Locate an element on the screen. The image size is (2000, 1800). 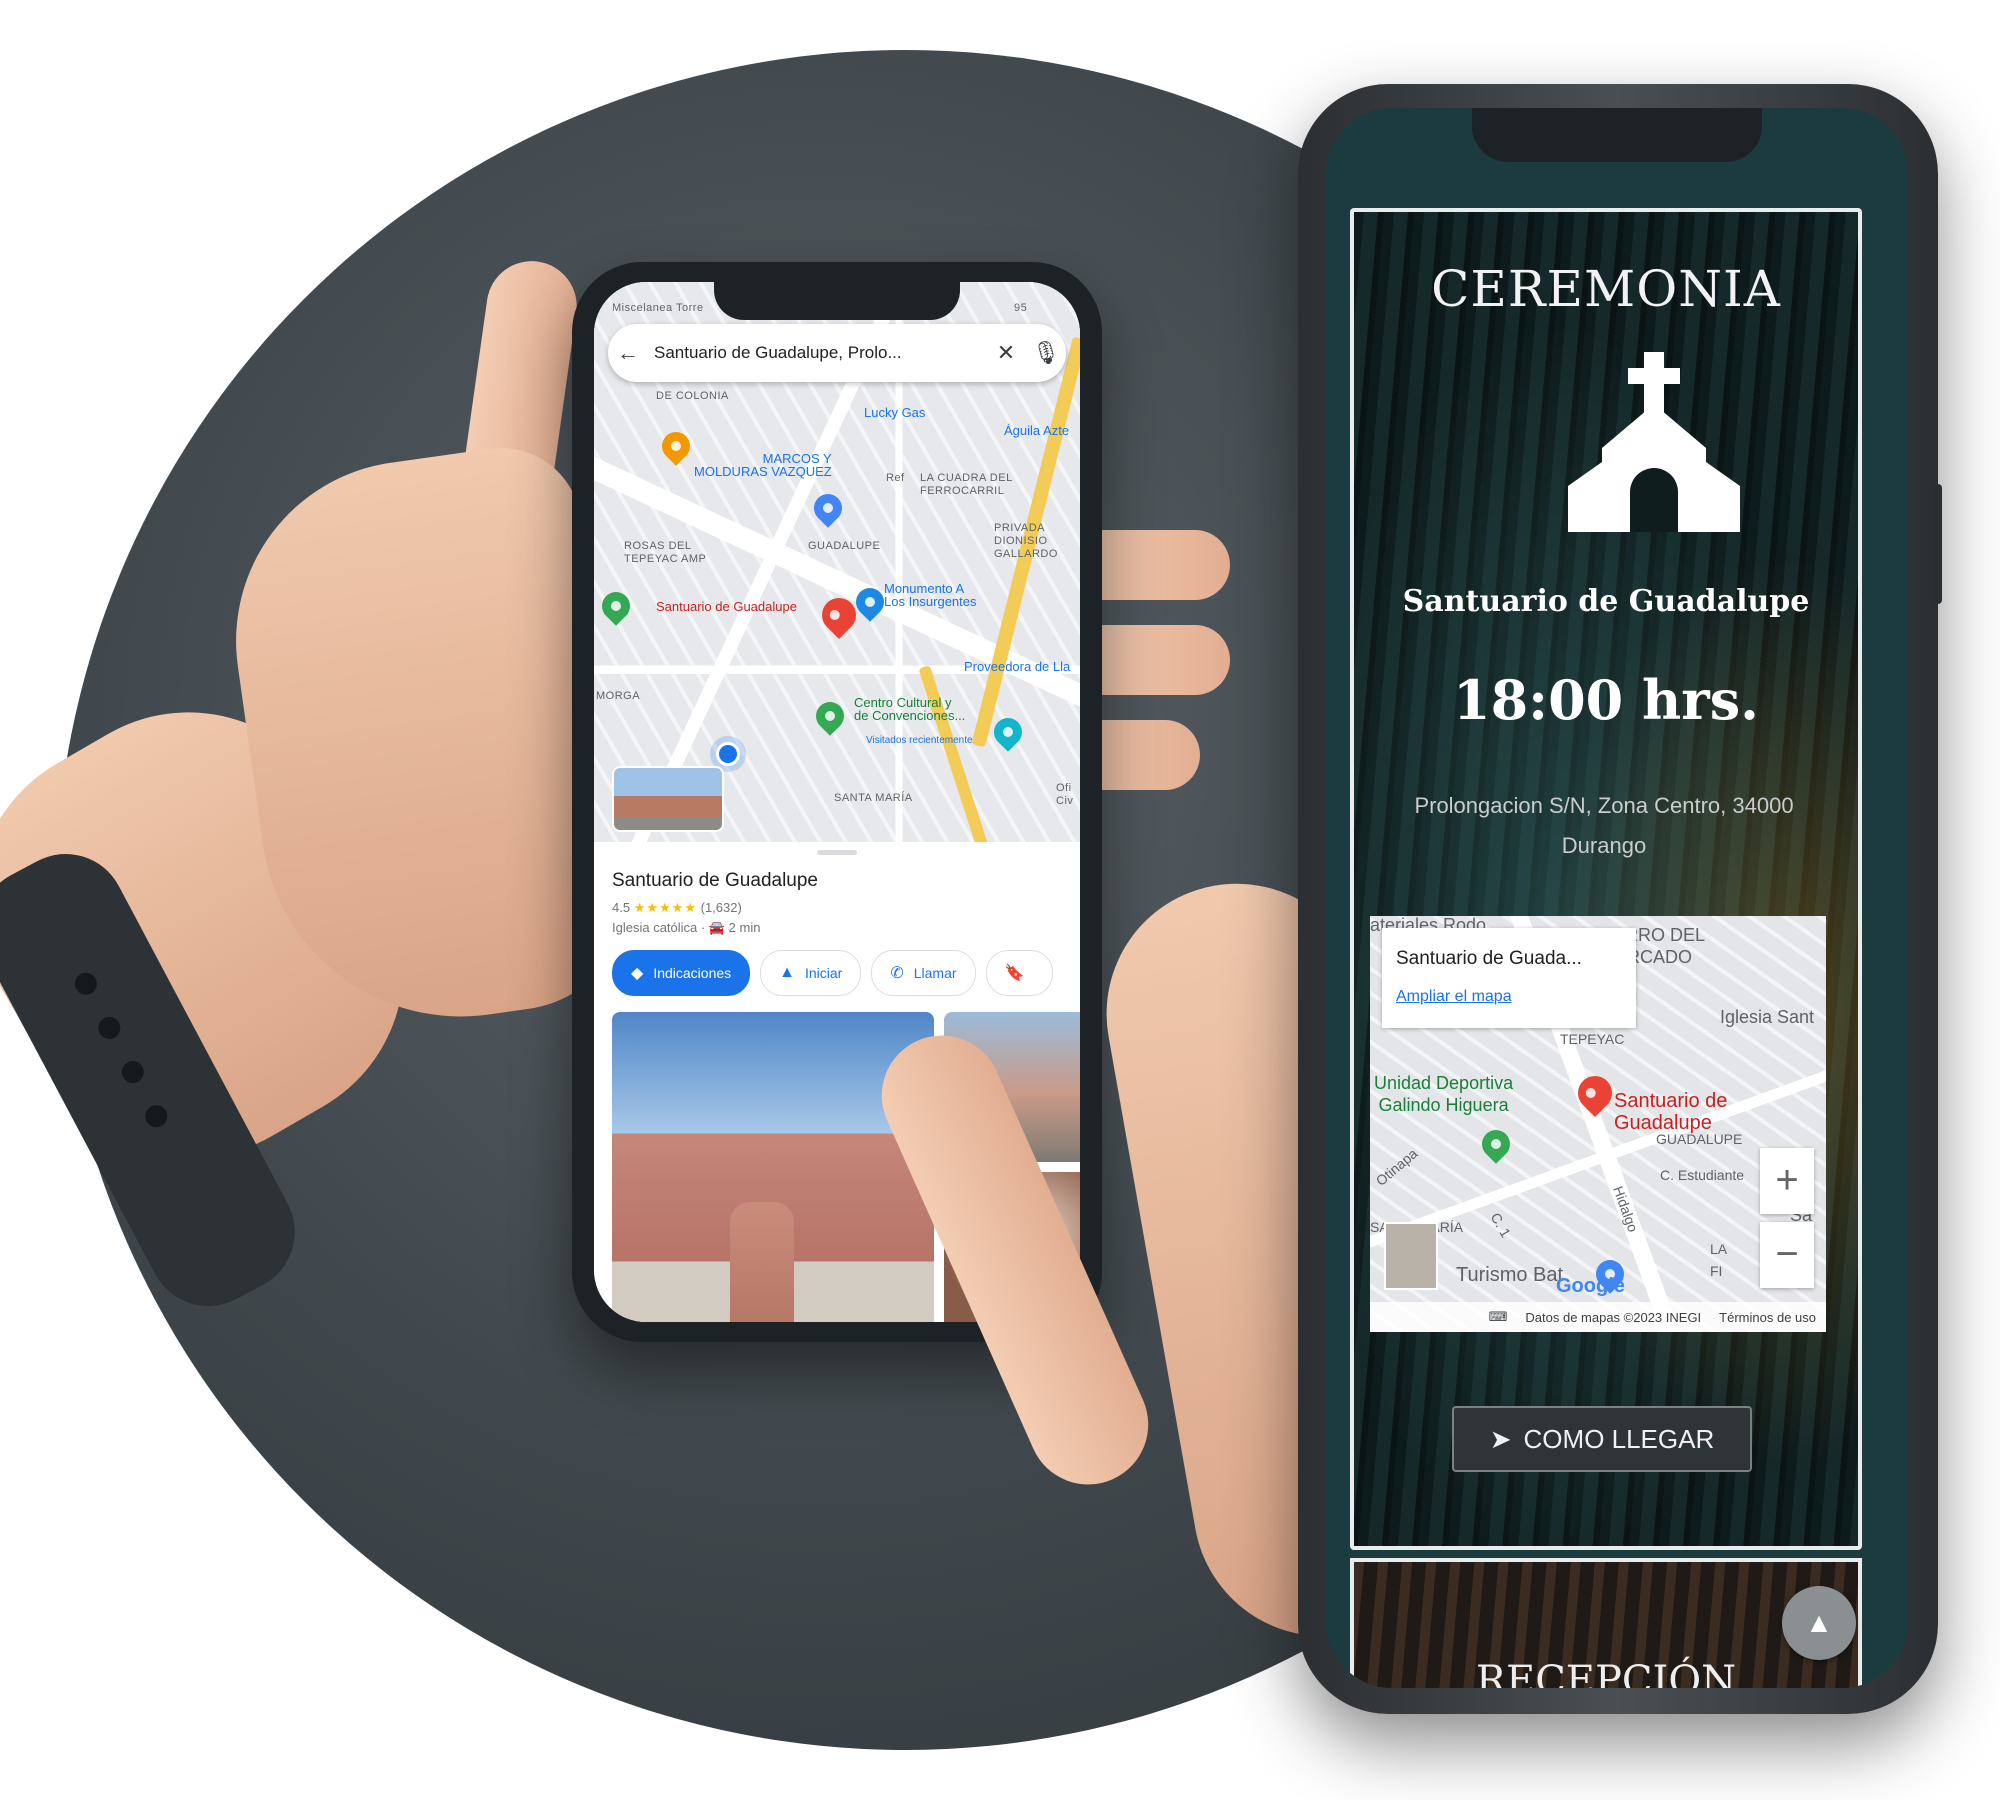
action-chips: ◆ Indicaciones ▲ Iniciar ✆ Llamar 🔖 is located at coordinates (833, 973).